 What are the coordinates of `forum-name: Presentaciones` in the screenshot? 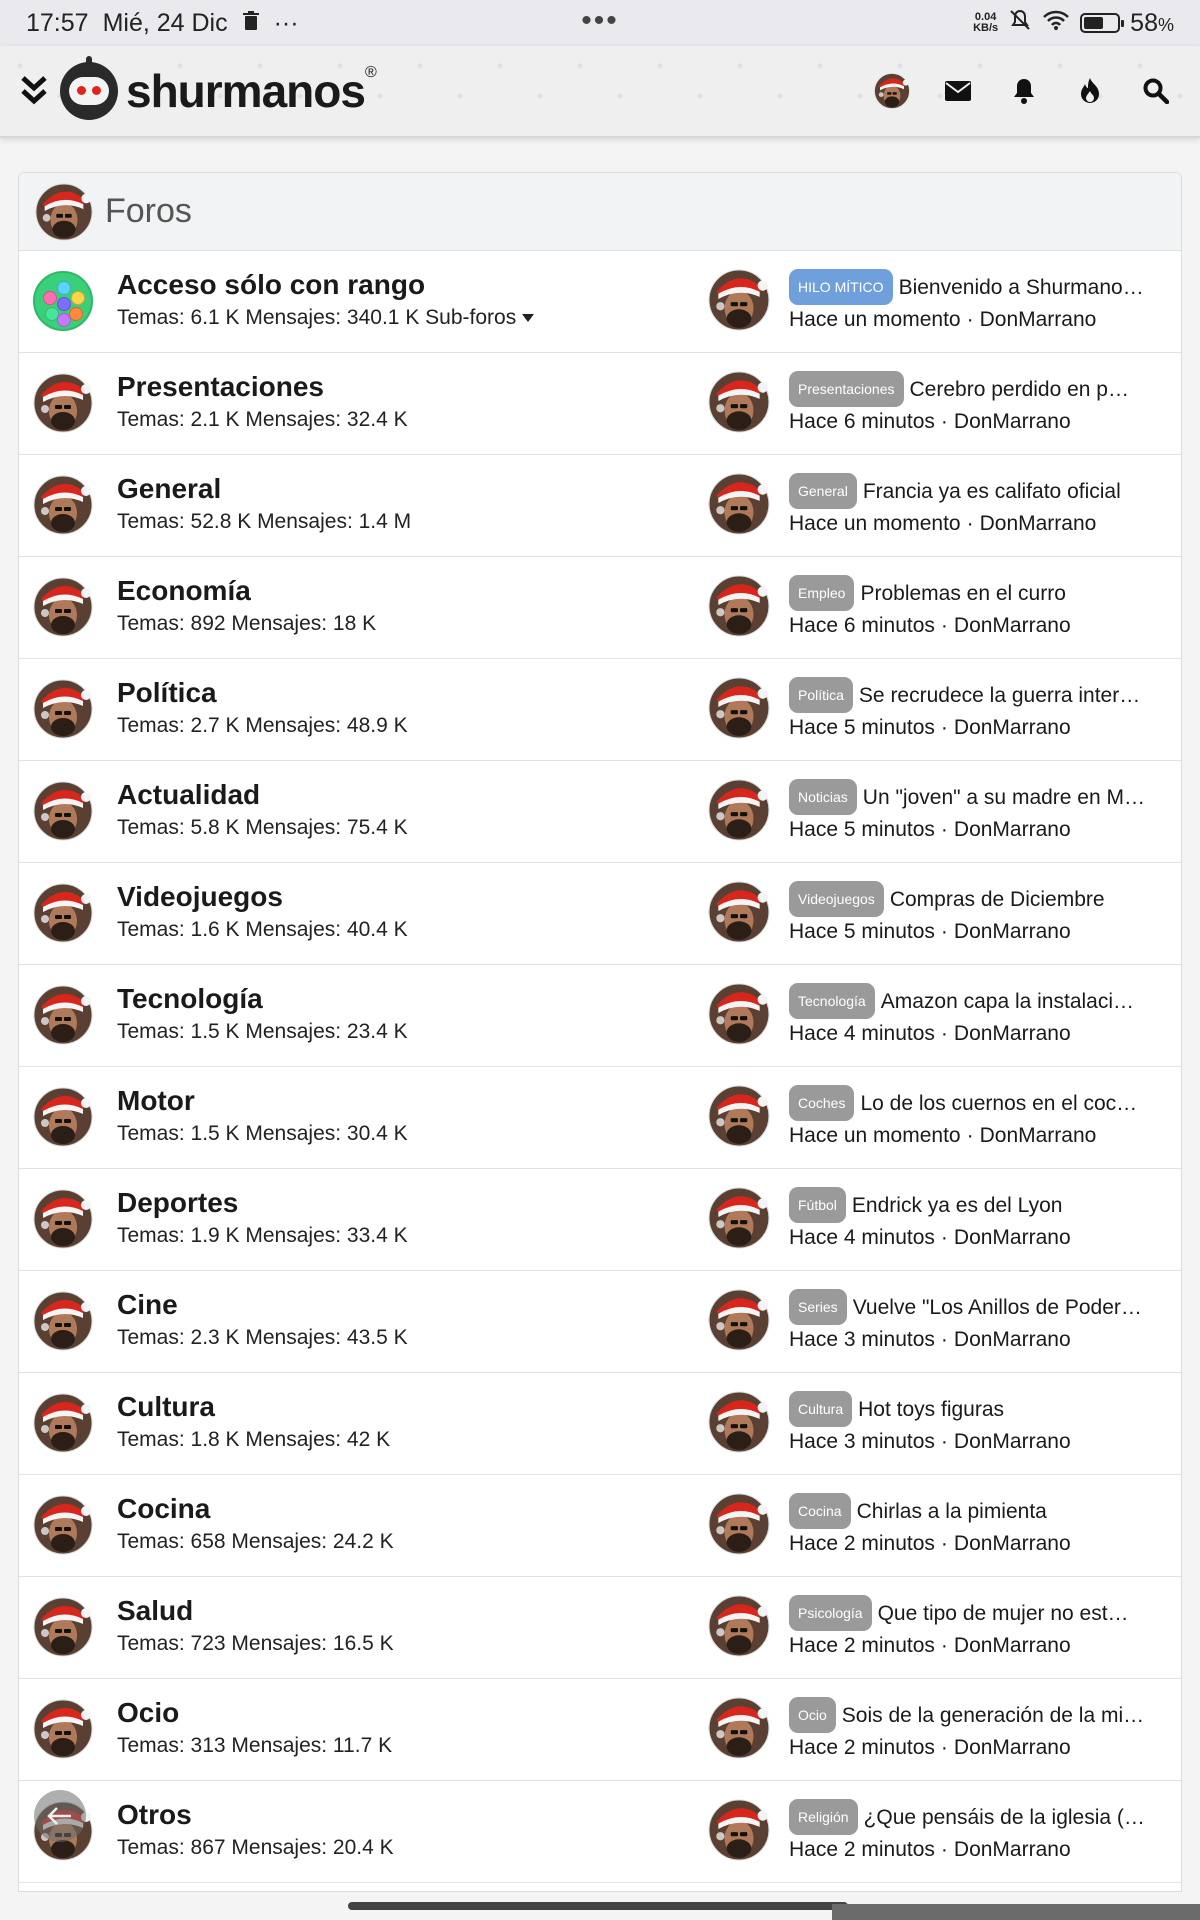 It's located at (262, 387).